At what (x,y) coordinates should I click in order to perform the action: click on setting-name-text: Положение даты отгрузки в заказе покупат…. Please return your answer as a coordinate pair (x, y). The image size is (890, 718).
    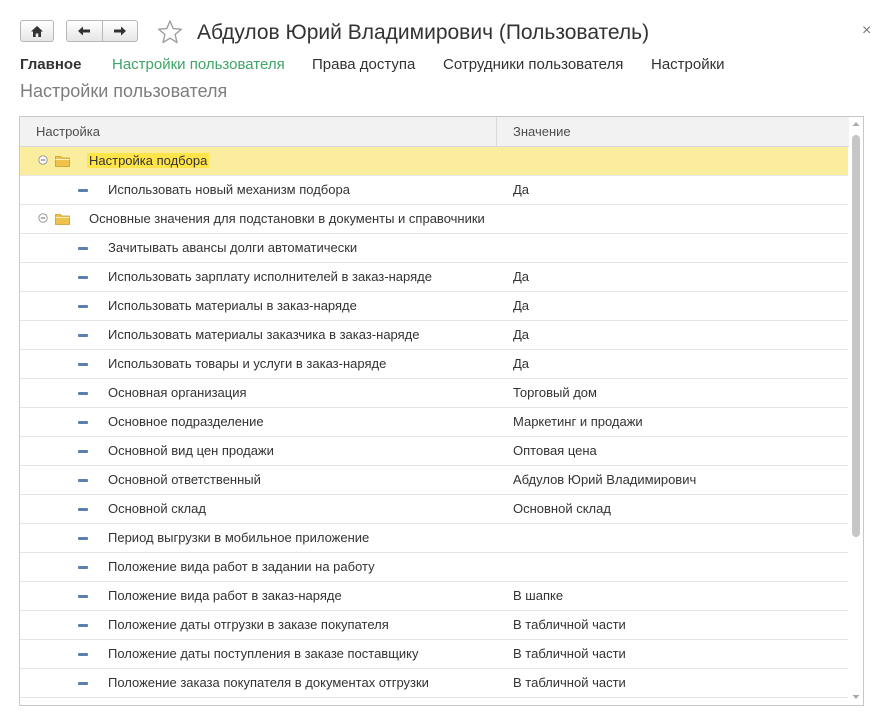
    Looking at the image, I should click on (248, 624).